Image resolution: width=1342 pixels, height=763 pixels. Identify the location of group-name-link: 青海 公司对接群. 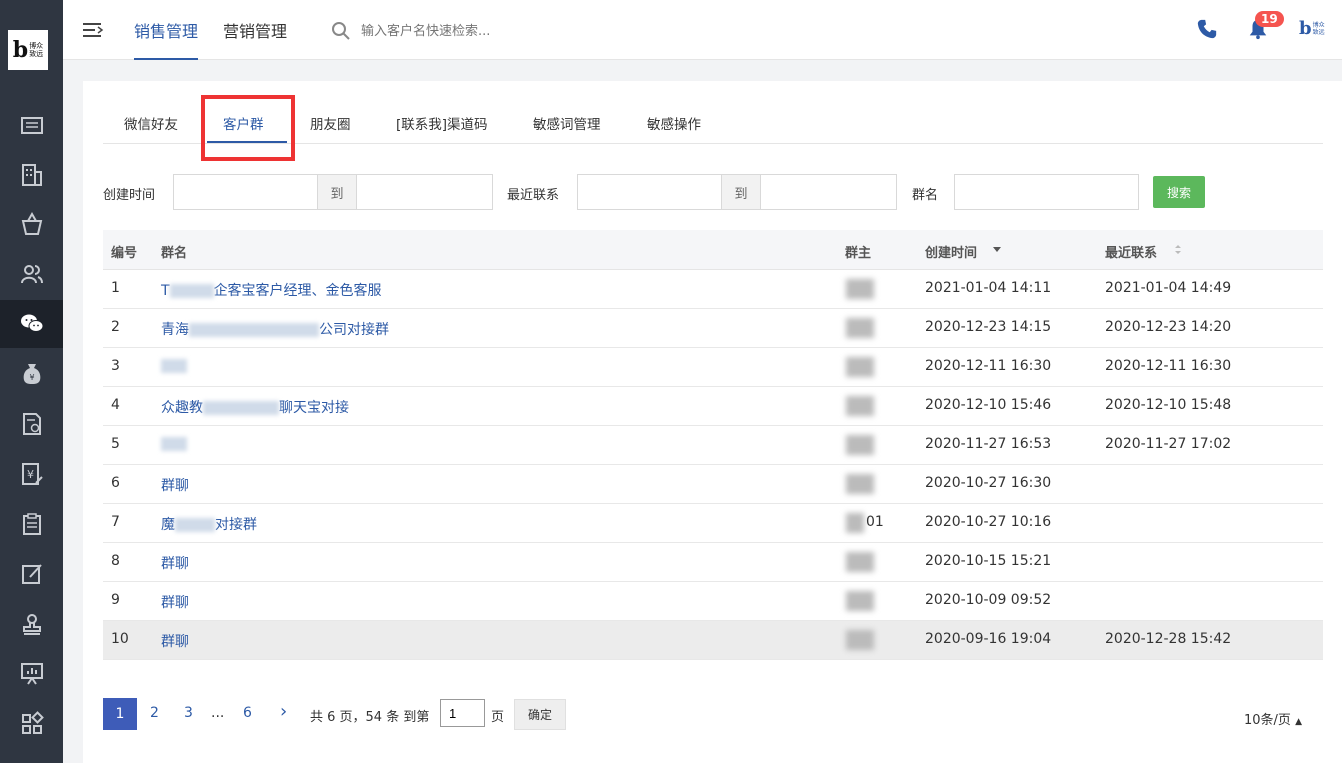
(275, 329).